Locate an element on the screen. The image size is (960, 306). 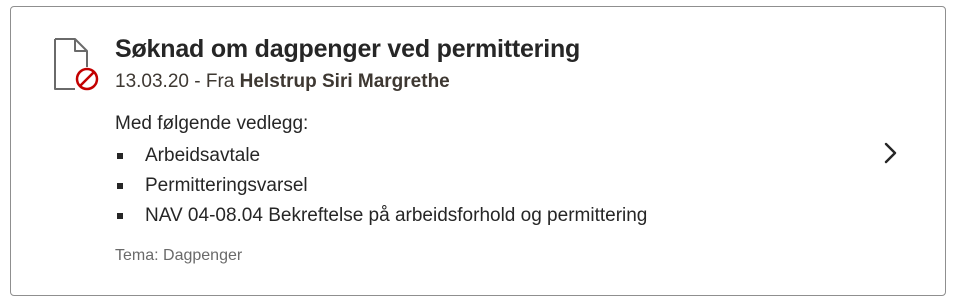
document-meta: 13.03.20 - Fra Helstrup Siri Margrethe is located at coordinates (490, 82).